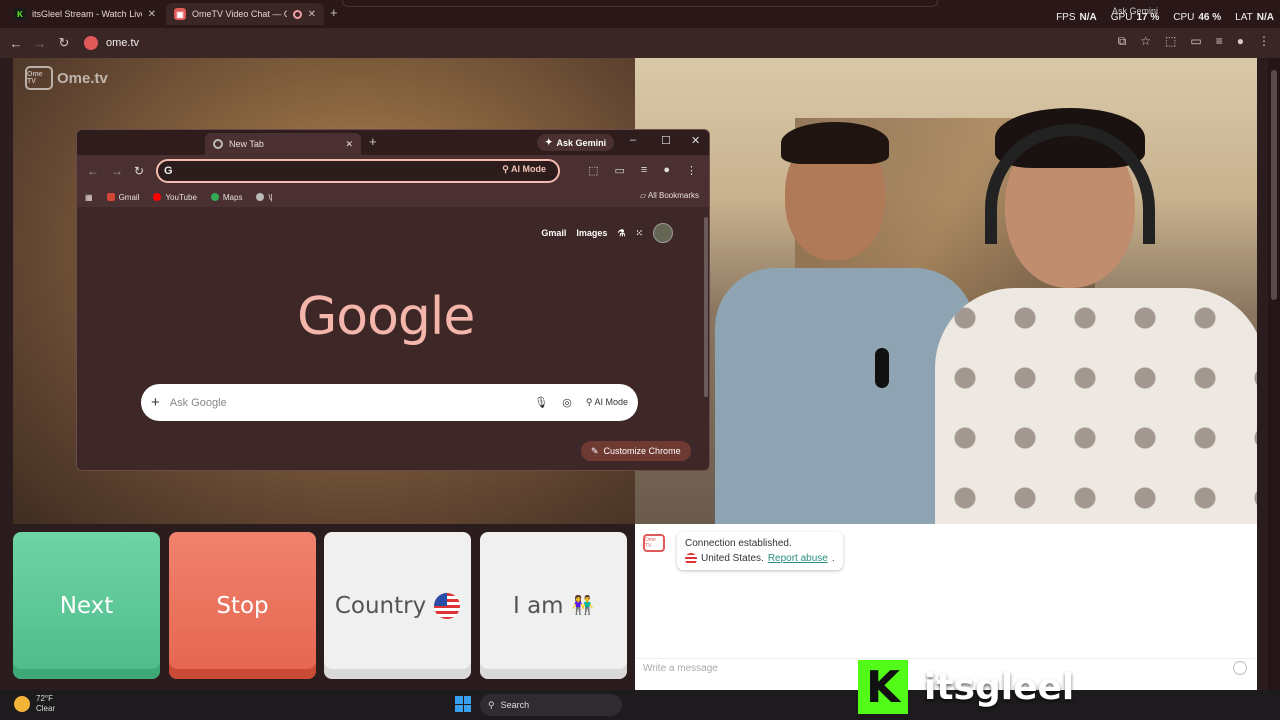 The width and height of the screenshot is (1280, 720). What do you see at coordinates (666, 140) in the screenshot?
I see `maximize-icon: ☐` at bounding box center [666, 140].